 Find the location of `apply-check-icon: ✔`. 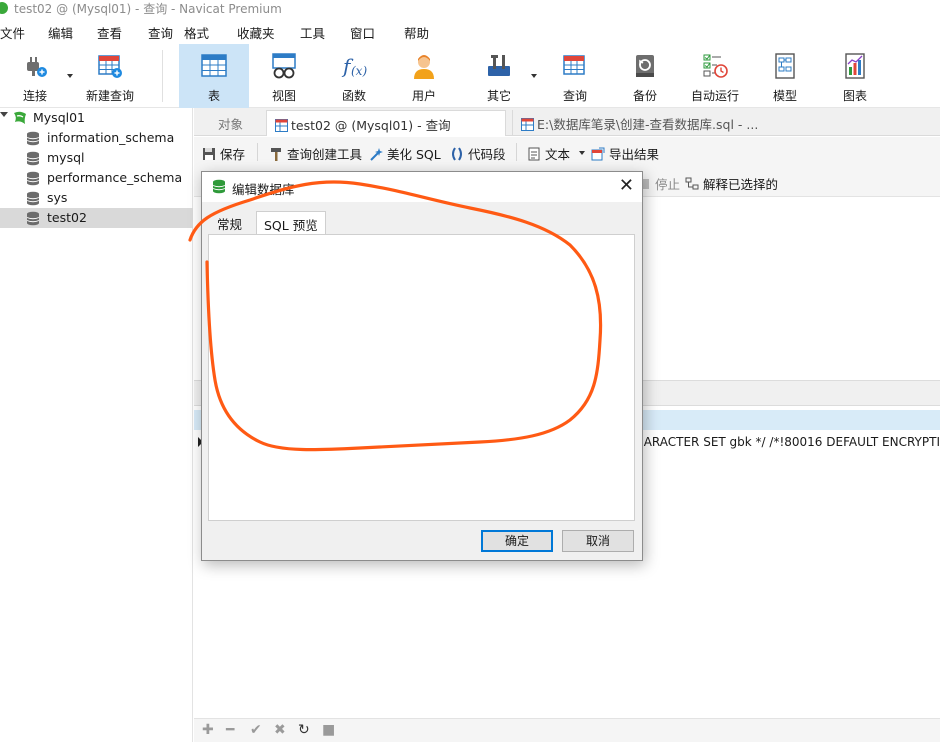

apply-check-icon: ✔ is located at coordinates (256, 730).